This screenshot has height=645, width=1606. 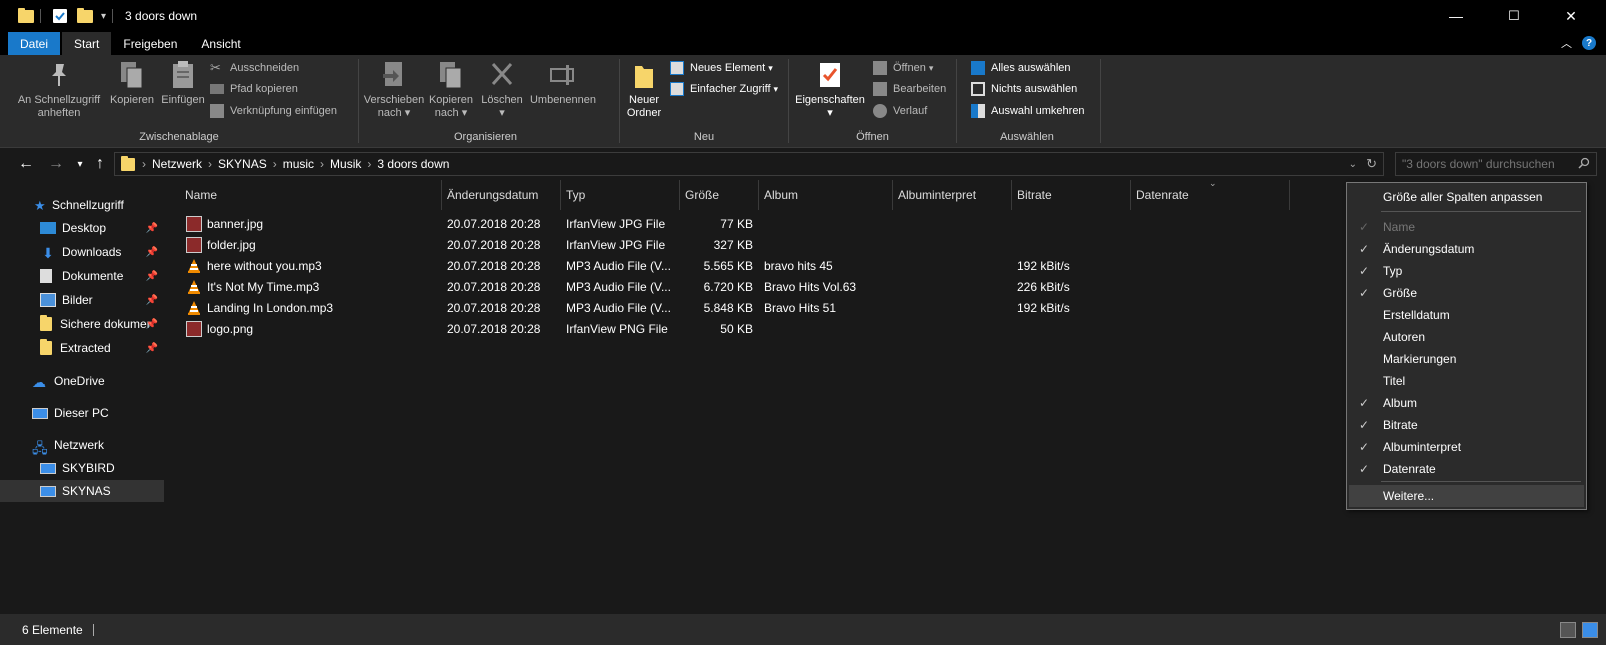 I want to click on nav-pictures-label: Bilder, so click(x=77, y=300).